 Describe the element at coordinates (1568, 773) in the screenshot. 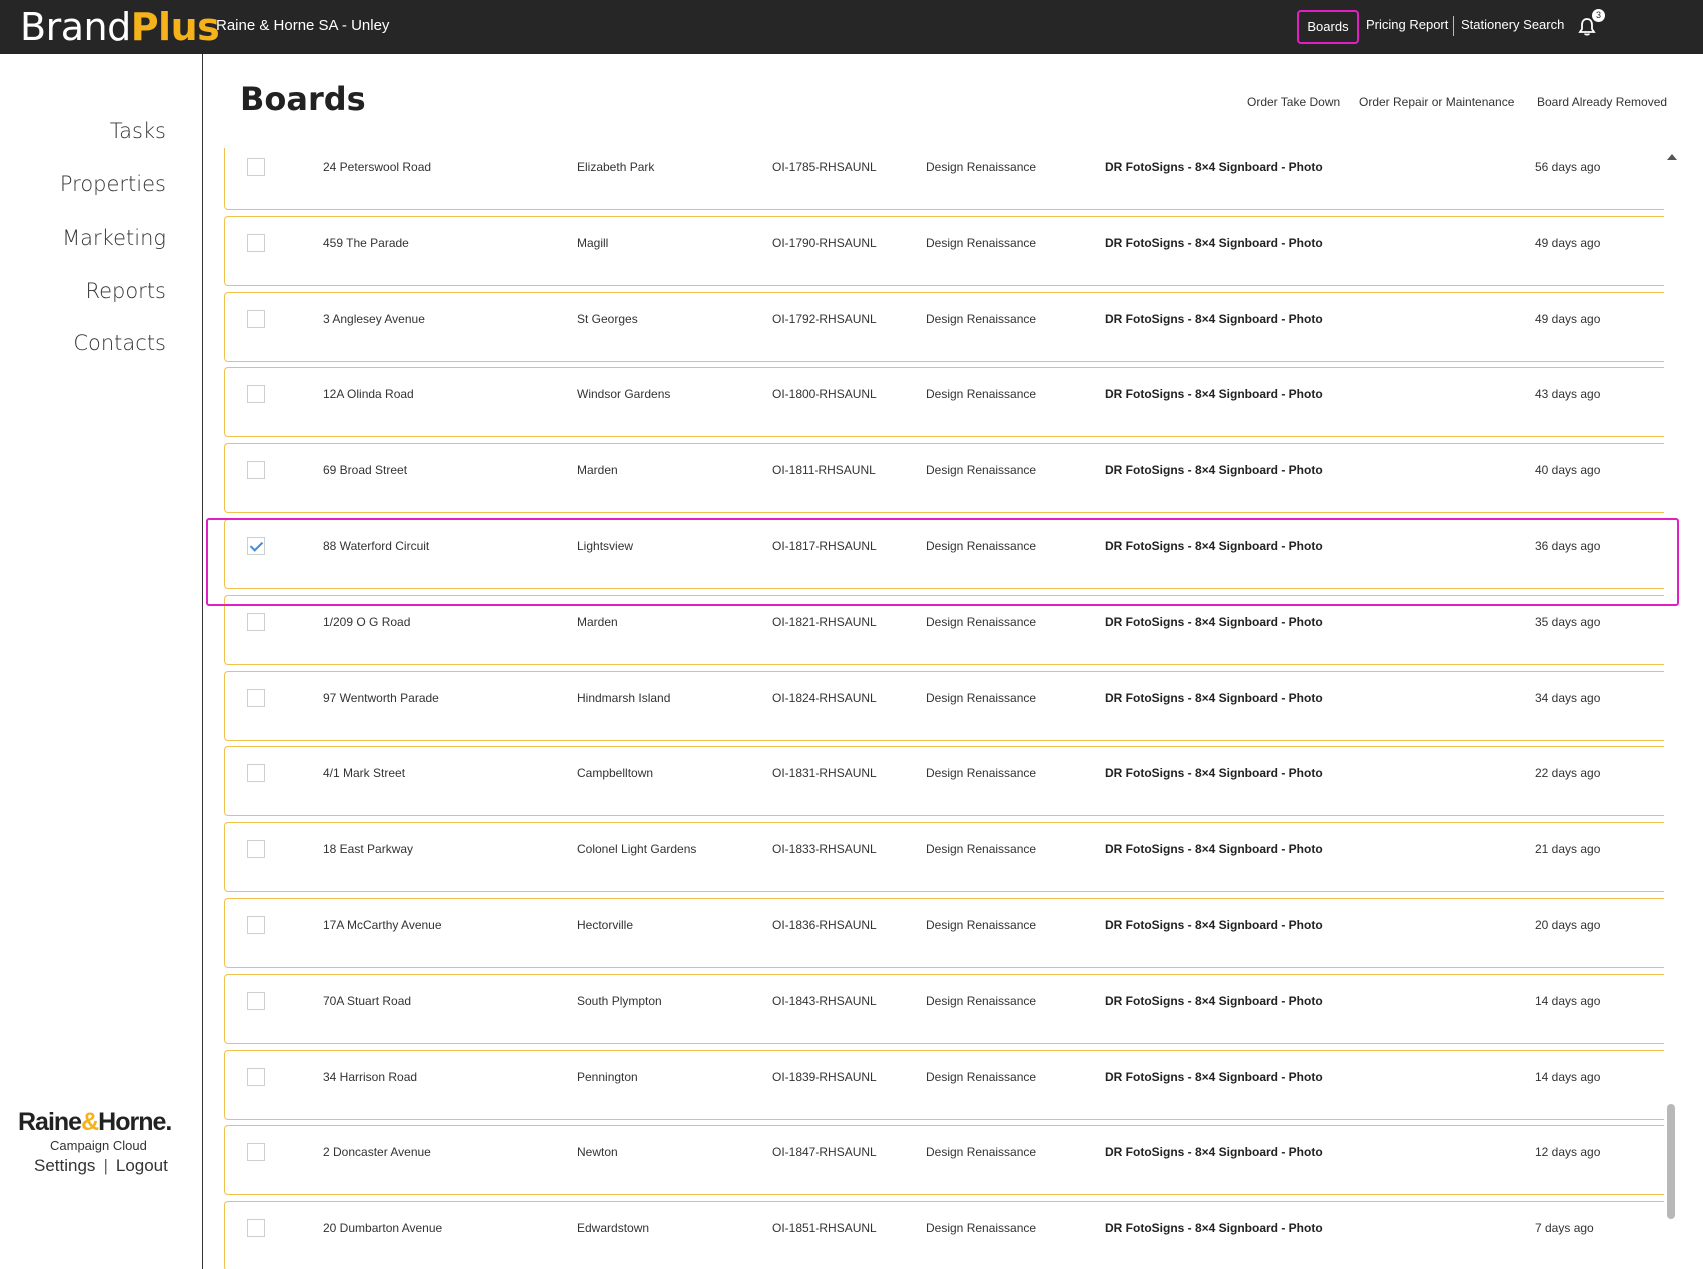

I see `row-age: 22 days ago` at that location.